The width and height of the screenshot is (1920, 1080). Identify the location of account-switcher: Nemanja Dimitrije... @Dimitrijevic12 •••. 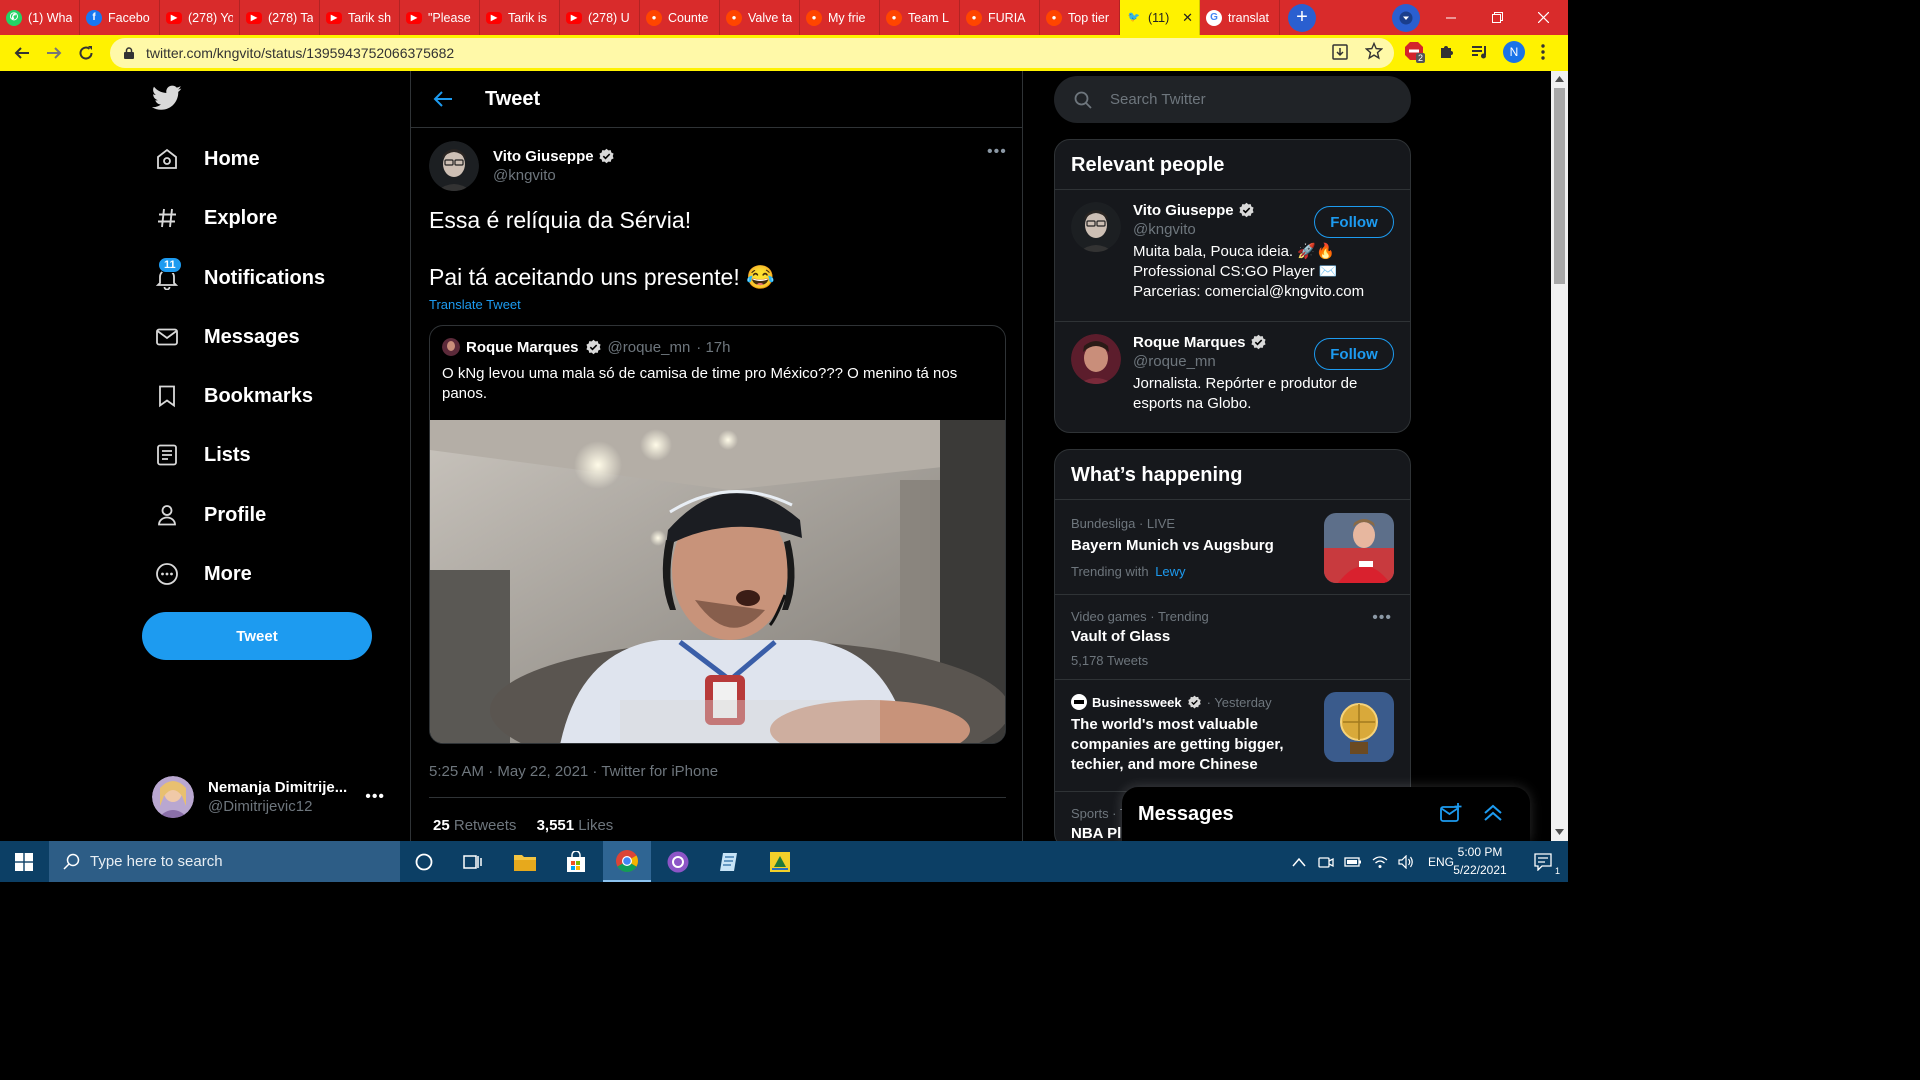
(272, 797).